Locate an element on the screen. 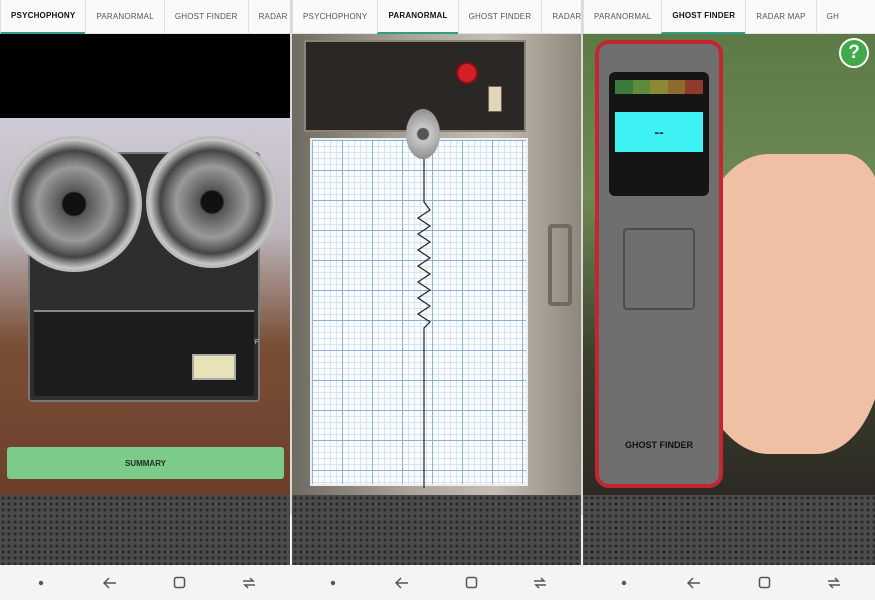 This screenshot has height=600, width=875. vu-meter is located at coordinates (214, 367).